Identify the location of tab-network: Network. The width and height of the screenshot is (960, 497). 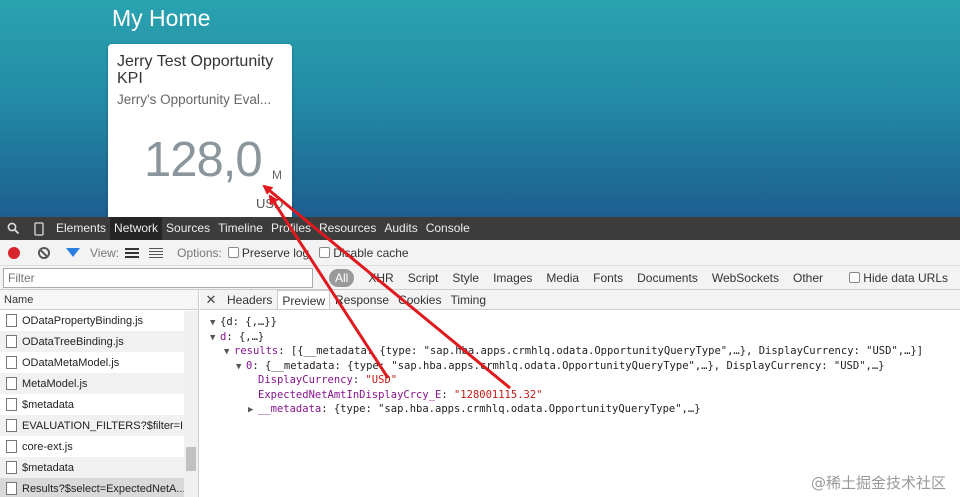
(136, 228).